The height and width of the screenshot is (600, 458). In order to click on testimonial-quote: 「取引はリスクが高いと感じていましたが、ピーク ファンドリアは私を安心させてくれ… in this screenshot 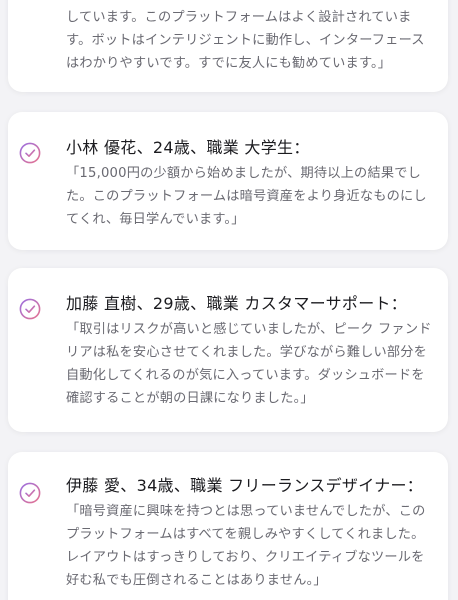, I will do `click(249, 364)`.